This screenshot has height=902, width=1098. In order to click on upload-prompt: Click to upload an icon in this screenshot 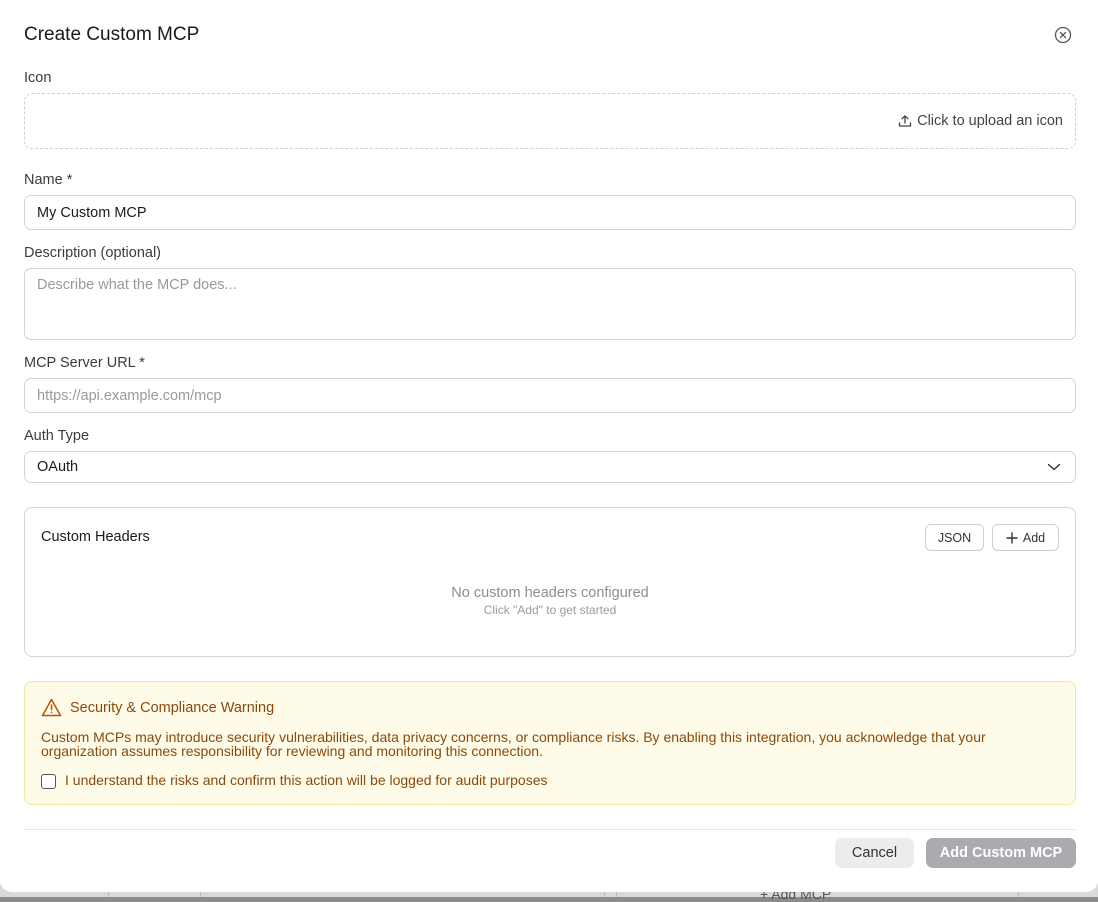, I will do `click(980, 121)`.